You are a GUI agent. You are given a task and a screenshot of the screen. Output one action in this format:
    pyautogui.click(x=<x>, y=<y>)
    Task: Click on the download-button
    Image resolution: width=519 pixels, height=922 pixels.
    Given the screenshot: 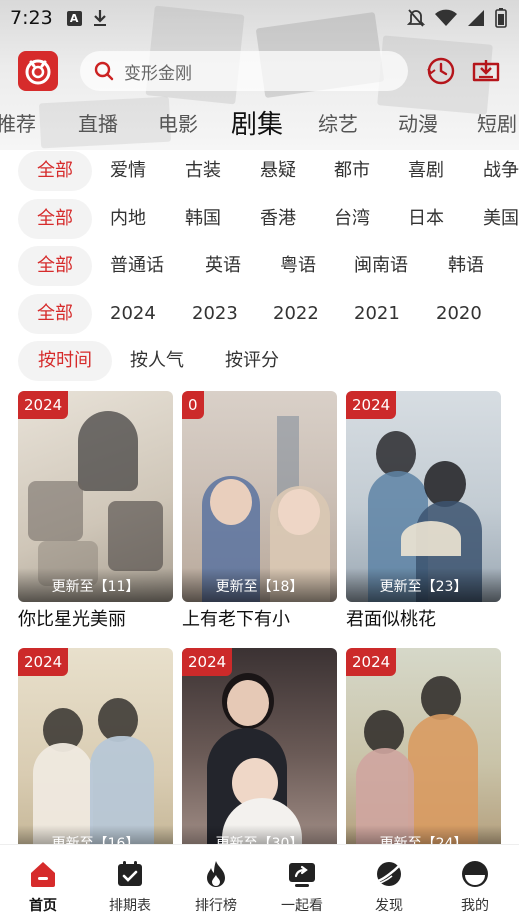 What is the action you would take?
    pyautogui.click(x=486, y=71)
    